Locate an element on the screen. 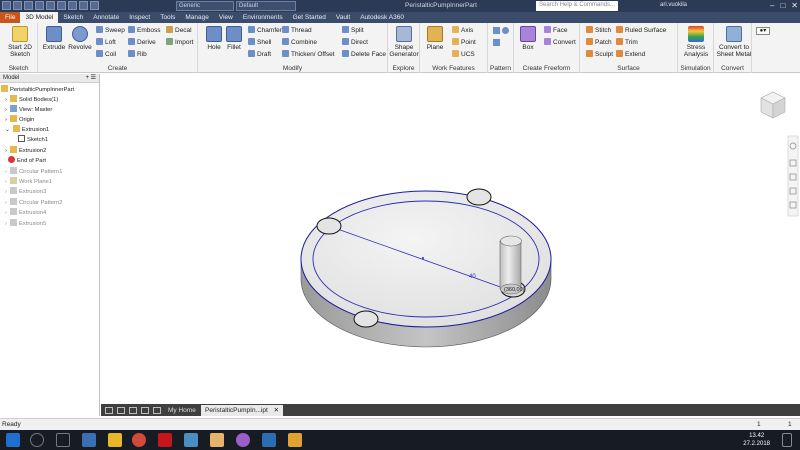 The height and width of the screenshot is (450, 800). cascade-icon is located at coordinates (133, 410).